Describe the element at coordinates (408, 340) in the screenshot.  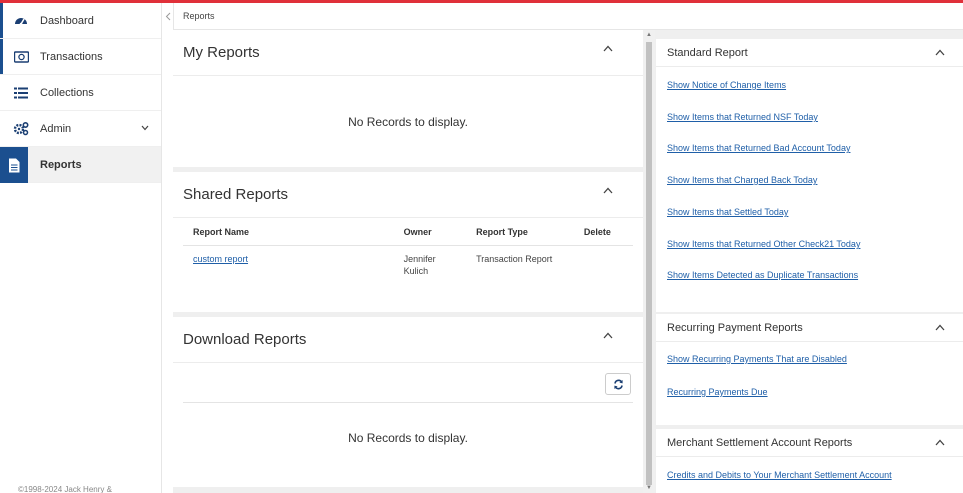
I see `panel-header: Download Reports` at that location.